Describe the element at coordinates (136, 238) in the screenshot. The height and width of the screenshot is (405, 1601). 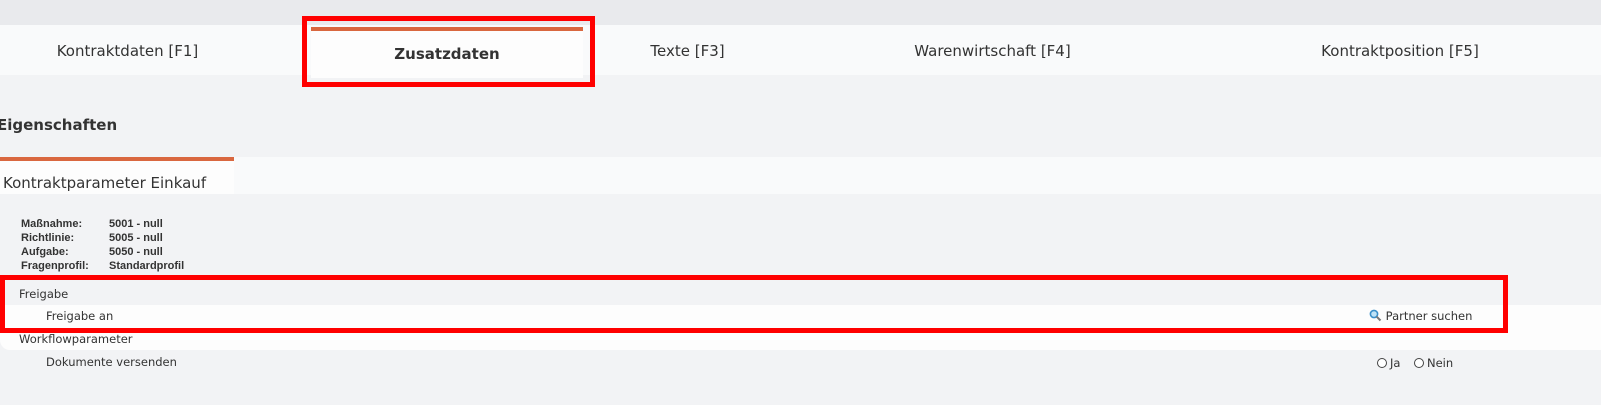
I see `property-value: 5005 - null` at that location.